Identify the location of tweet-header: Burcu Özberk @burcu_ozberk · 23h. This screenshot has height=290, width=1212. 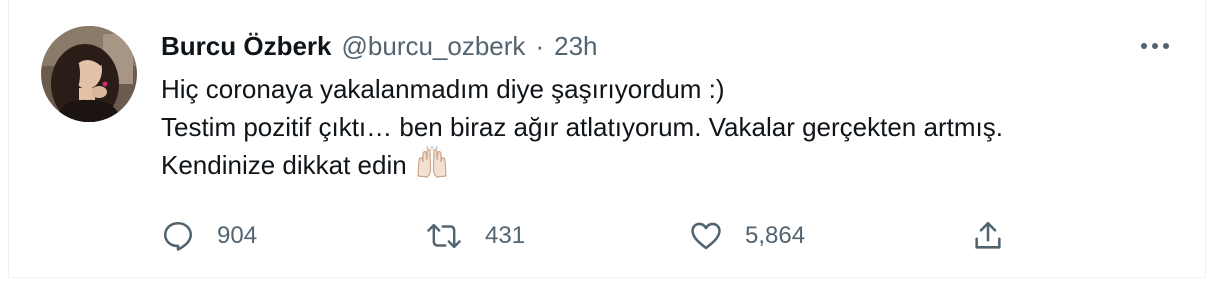
(379, 46).